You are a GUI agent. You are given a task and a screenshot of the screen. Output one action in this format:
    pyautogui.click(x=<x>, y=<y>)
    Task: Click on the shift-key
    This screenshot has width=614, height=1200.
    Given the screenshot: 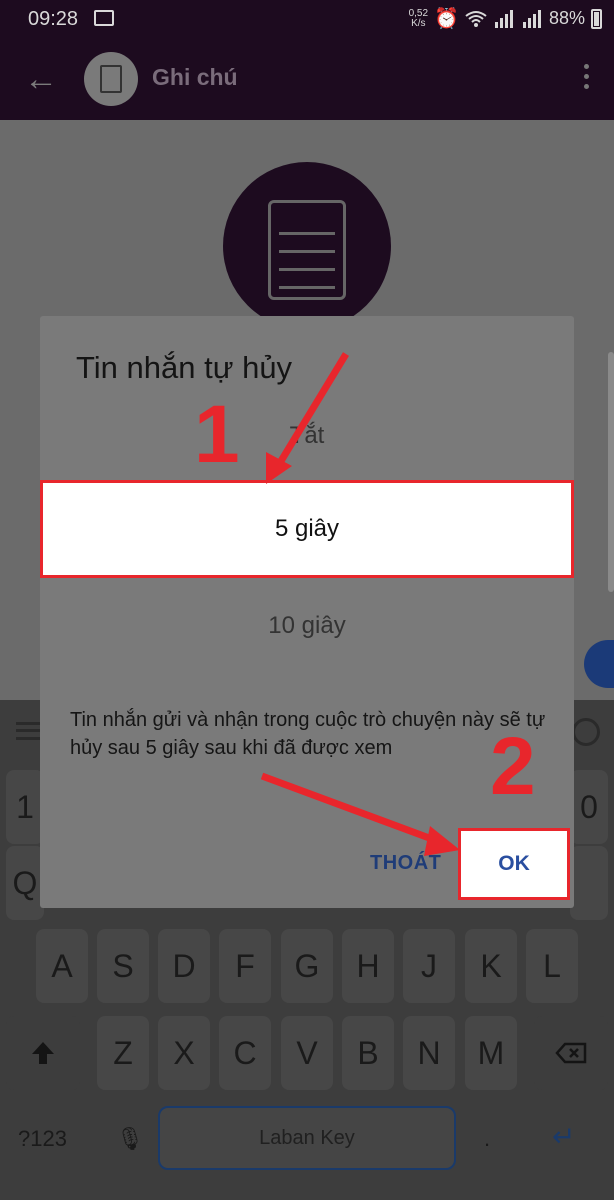 What is the action you would take?
    pyautogui.click(x=43, y=1053)
    